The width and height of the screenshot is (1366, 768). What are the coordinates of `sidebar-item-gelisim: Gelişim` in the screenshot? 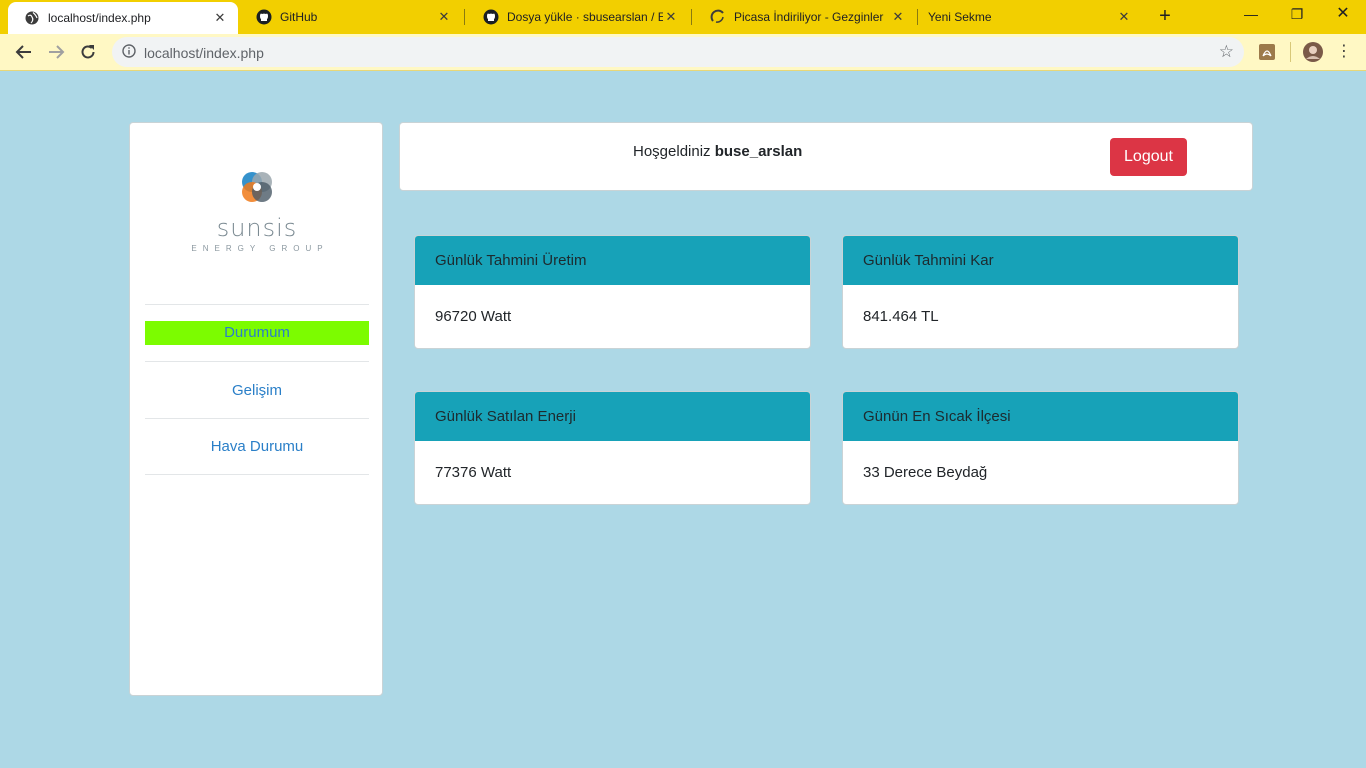 It's located at (257, 389).